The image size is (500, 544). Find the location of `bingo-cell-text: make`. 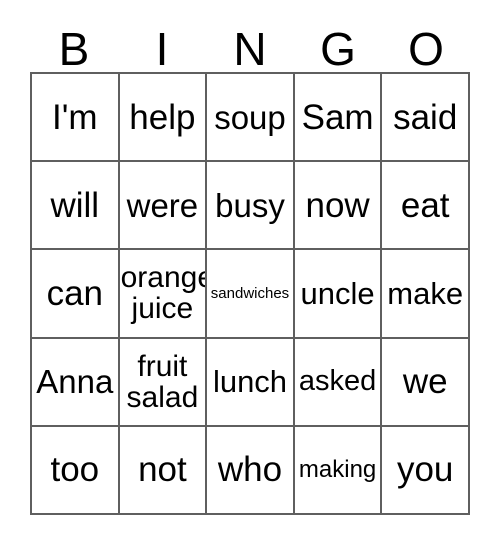

bingo-cell-text: make is located at coordinates (425, 293).